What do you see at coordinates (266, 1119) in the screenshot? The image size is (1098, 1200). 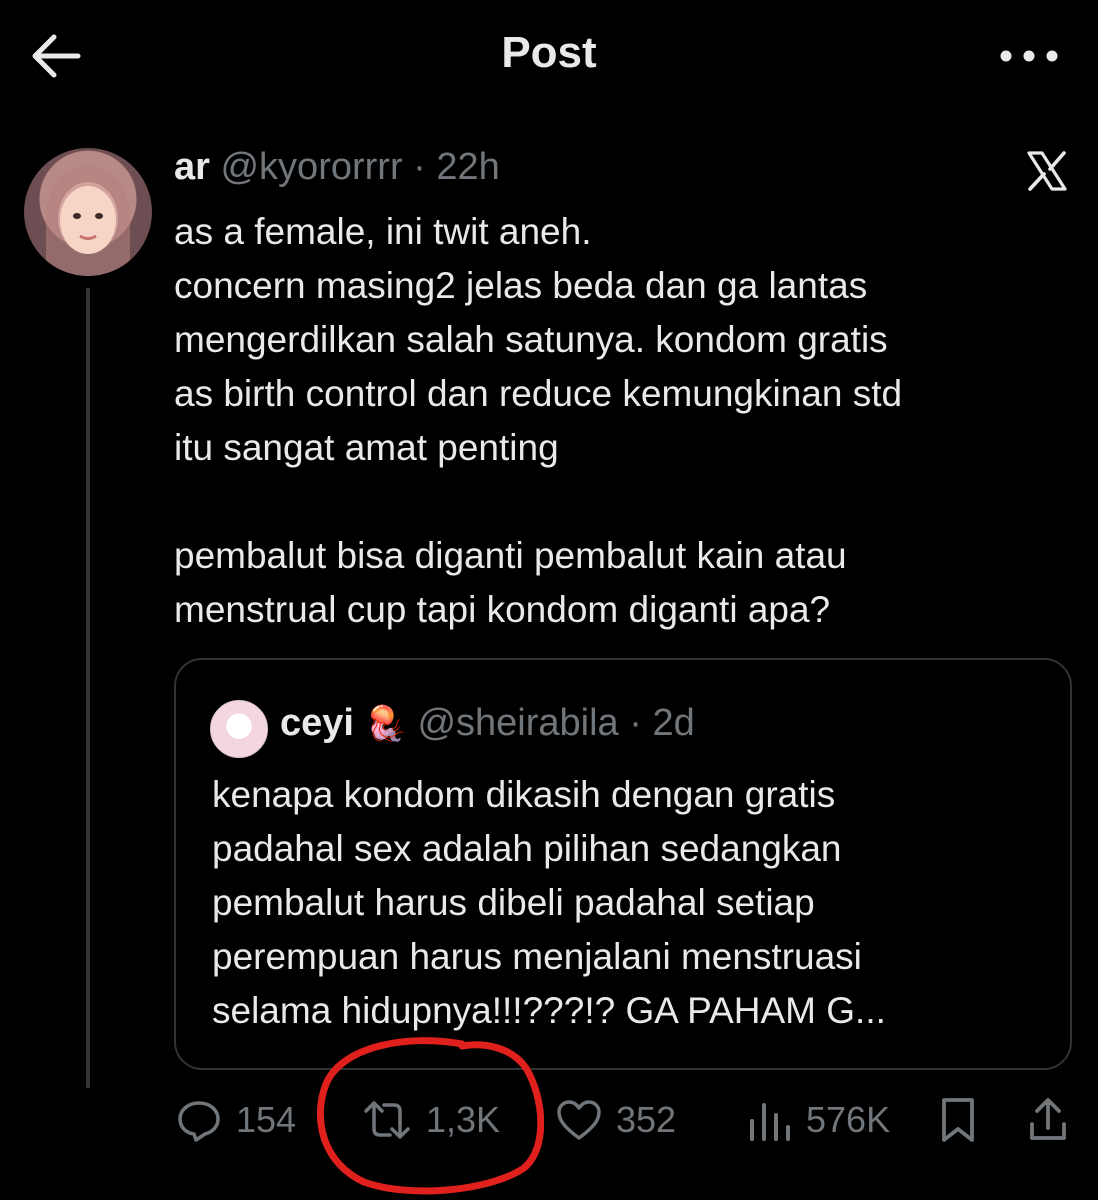 I see `reply-count: 154` at bounding box center [266, 1119].